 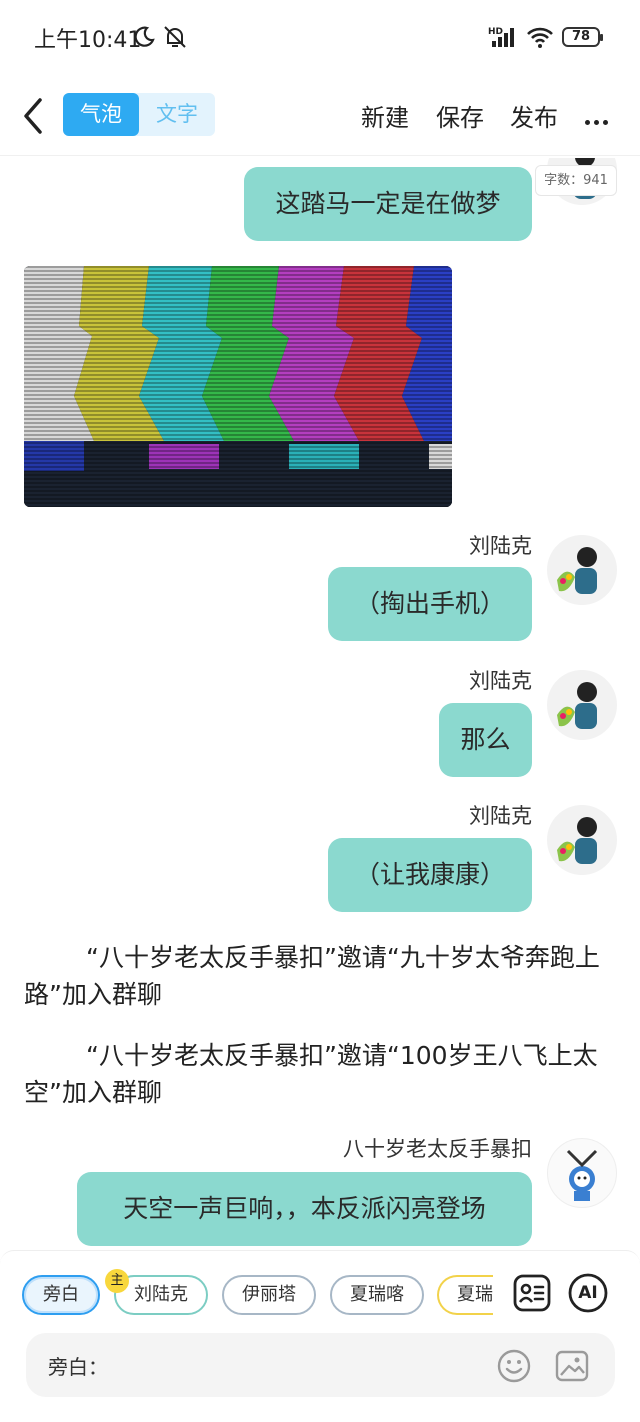 I want to click on wifi-icon, so click(x=540, y=37).